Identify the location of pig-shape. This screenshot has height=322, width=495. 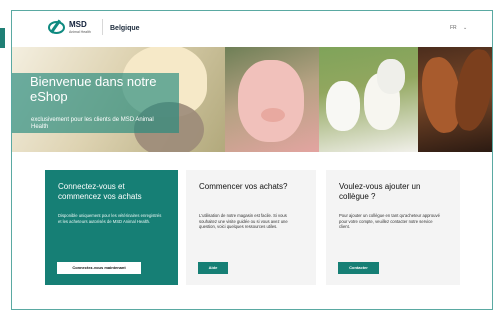
(271, 101).